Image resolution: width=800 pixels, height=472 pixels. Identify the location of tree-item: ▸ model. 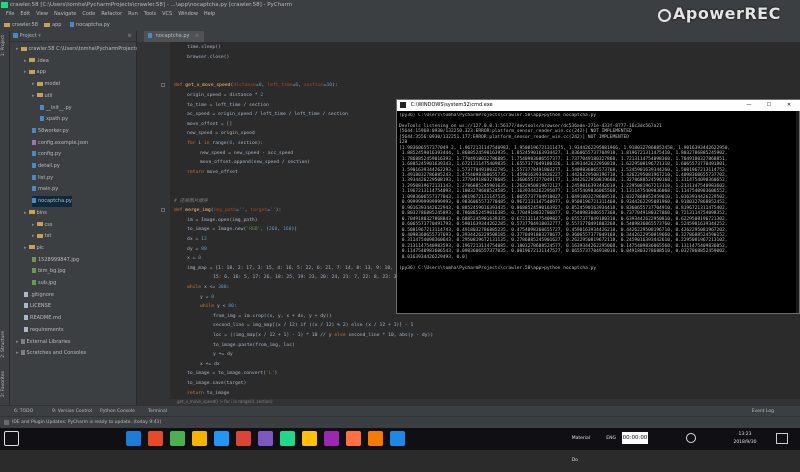
(46, 84).